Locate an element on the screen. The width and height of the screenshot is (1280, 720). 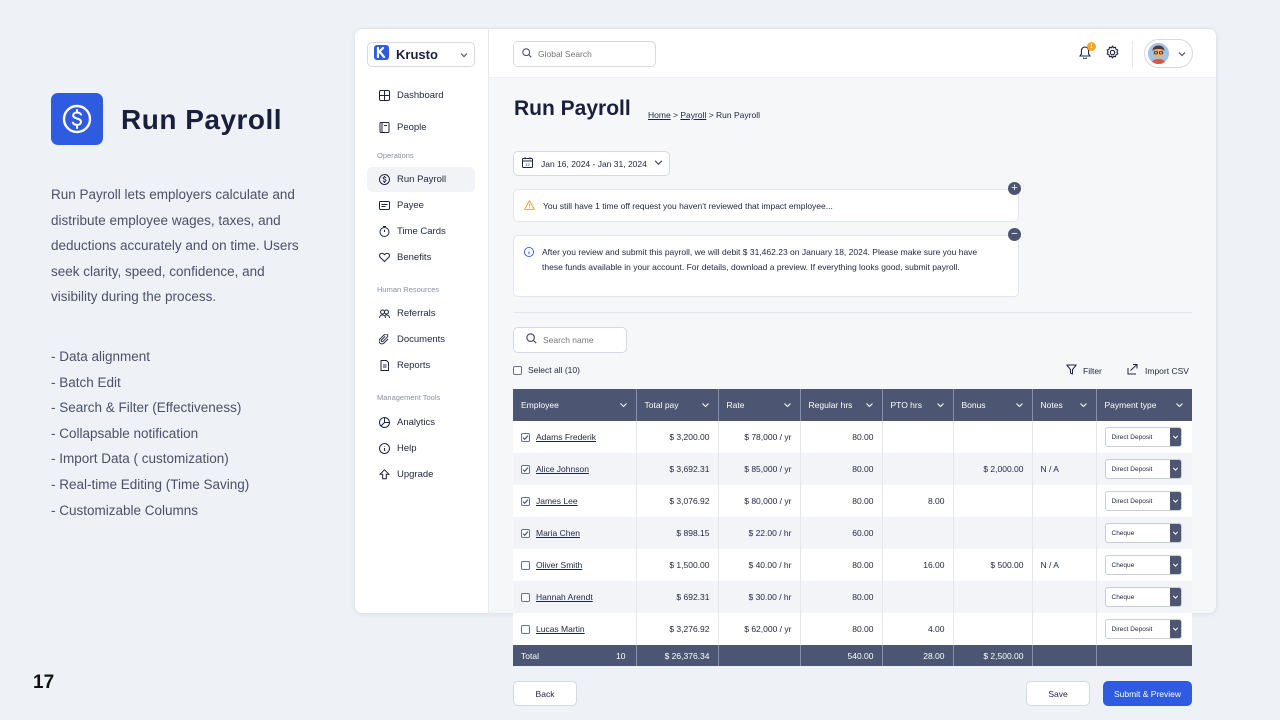
column-header: Notes is located at coordinates (1064, 405).